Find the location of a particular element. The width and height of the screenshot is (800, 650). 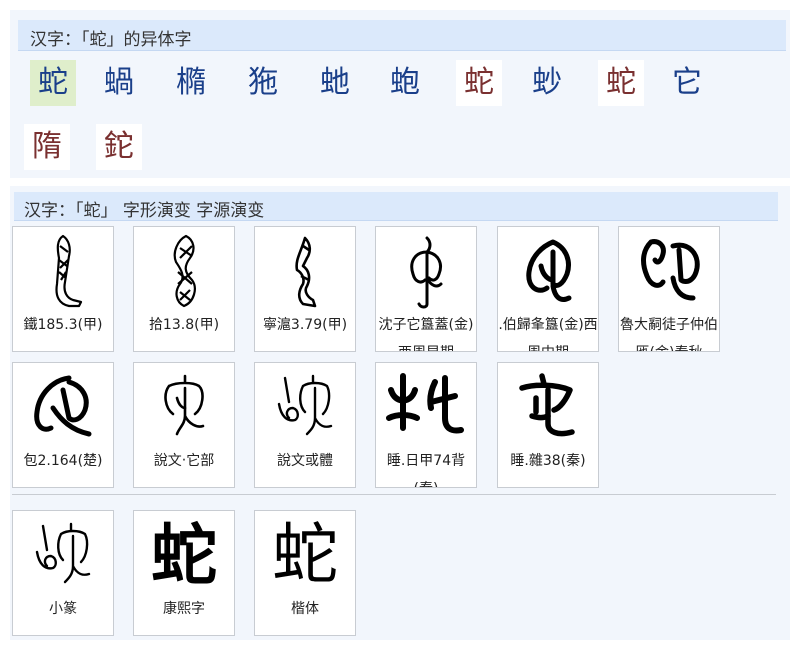

glyph-card: .伯歸夆簋(金)西周中期 is located at coordinates (548, 289).